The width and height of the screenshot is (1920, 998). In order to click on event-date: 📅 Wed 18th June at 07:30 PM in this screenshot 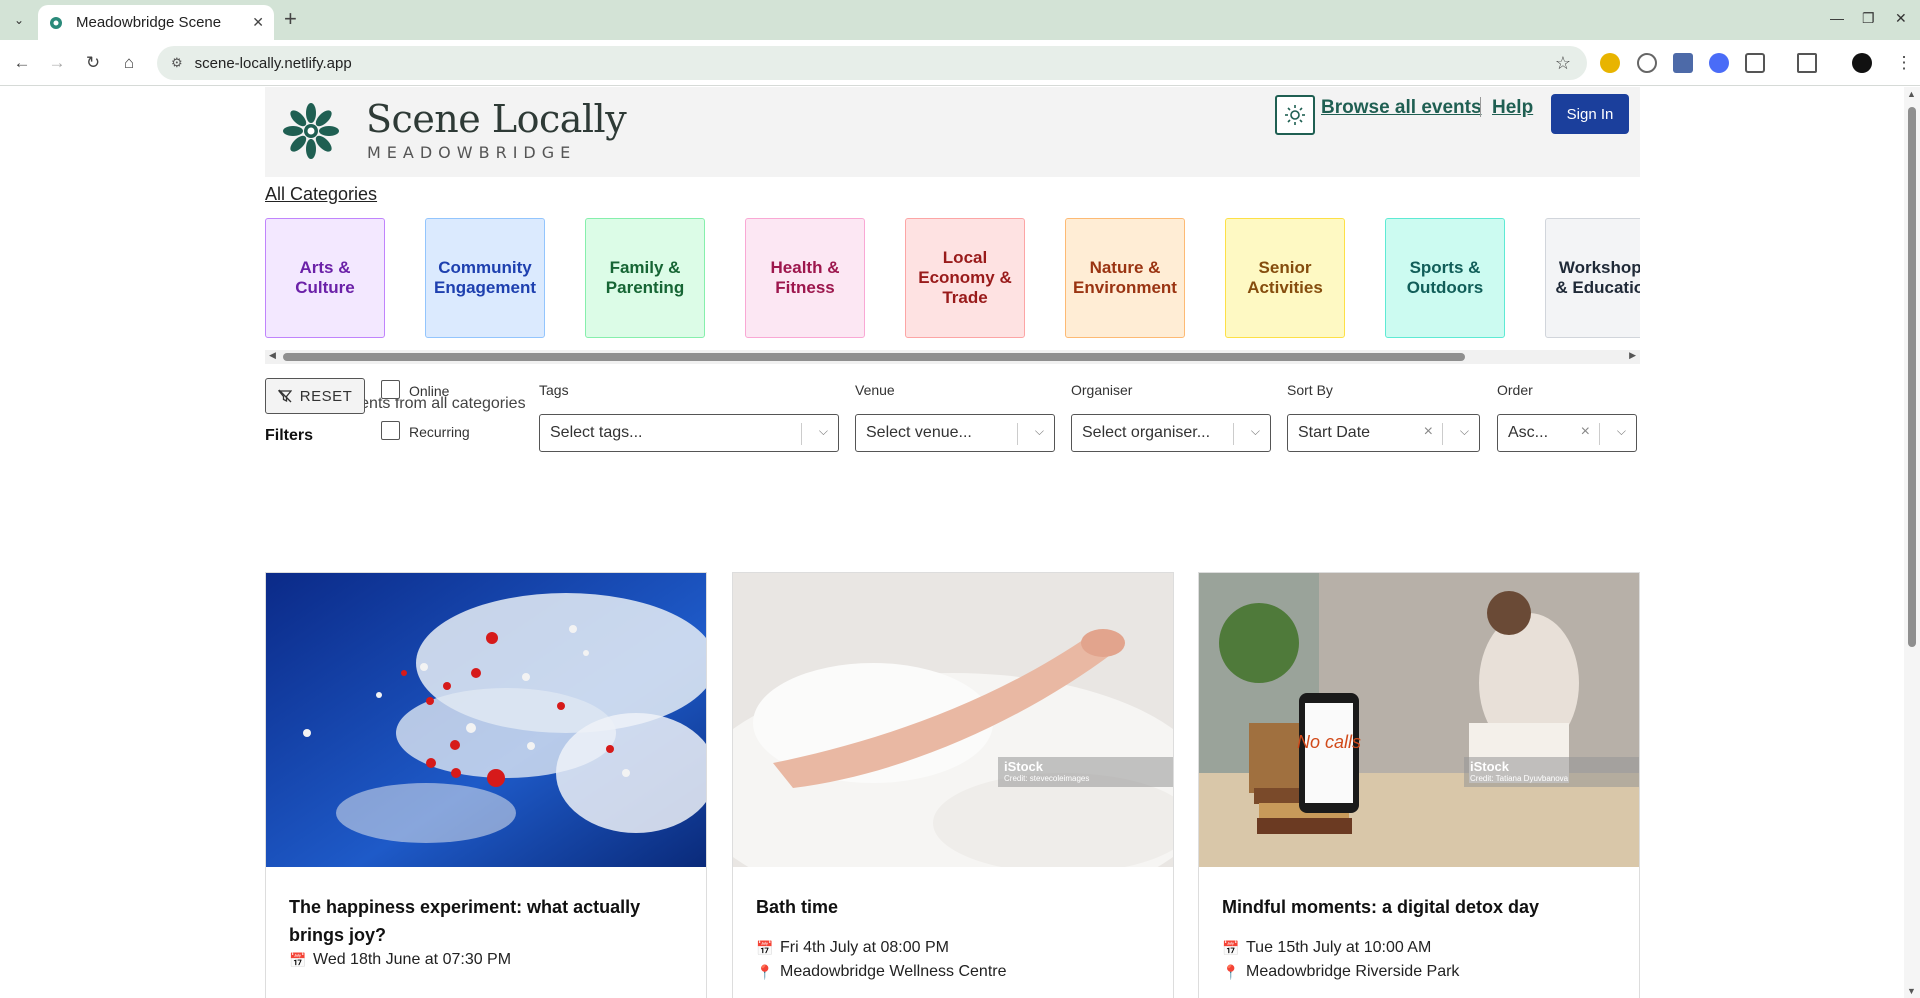, I will do `click(400, 960)`.